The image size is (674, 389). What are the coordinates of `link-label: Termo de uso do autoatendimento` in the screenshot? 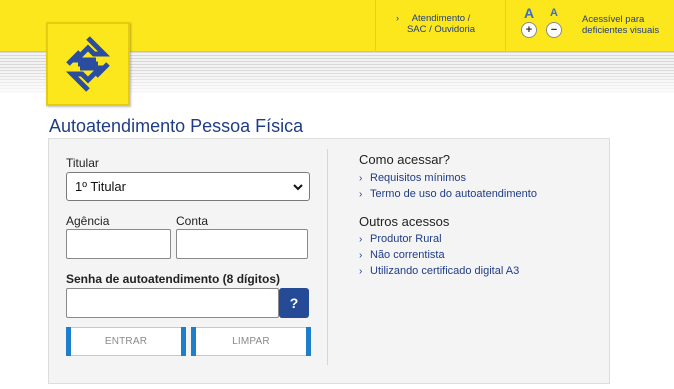 It's located at (453, 194).